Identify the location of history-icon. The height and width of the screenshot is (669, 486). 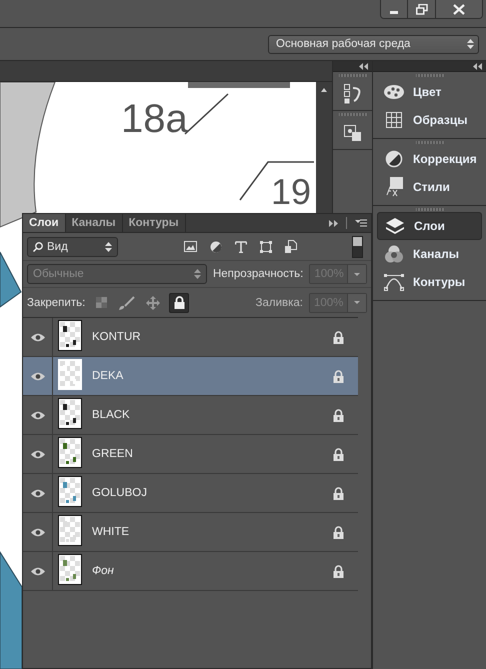
(353, 94).